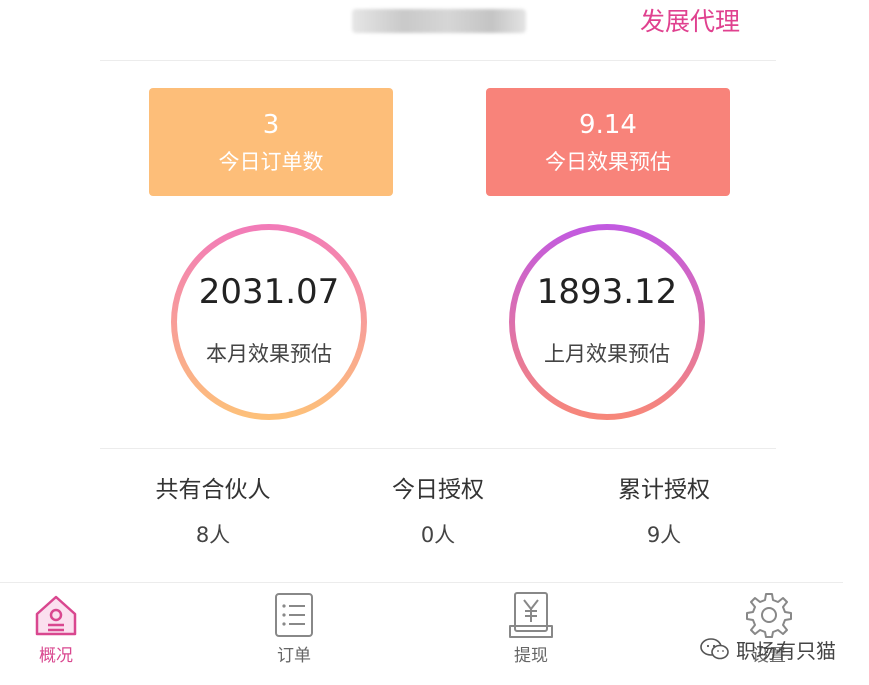 The height and width of the screenshot is (685, 869). What do you see at coordinates (213, 535) in the screenshot?
I see `partners-count: 8人` at bounding box center [213, 535].